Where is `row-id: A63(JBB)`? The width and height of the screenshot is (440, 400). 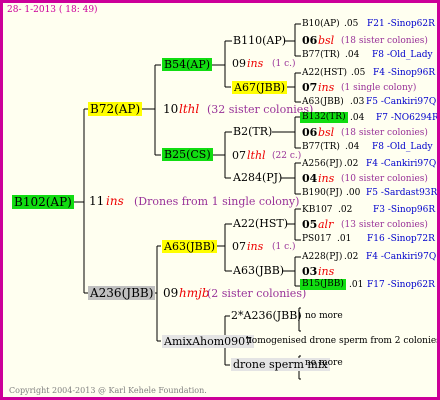 row-id: A63(JBB) is located at coordinates (323, 102).